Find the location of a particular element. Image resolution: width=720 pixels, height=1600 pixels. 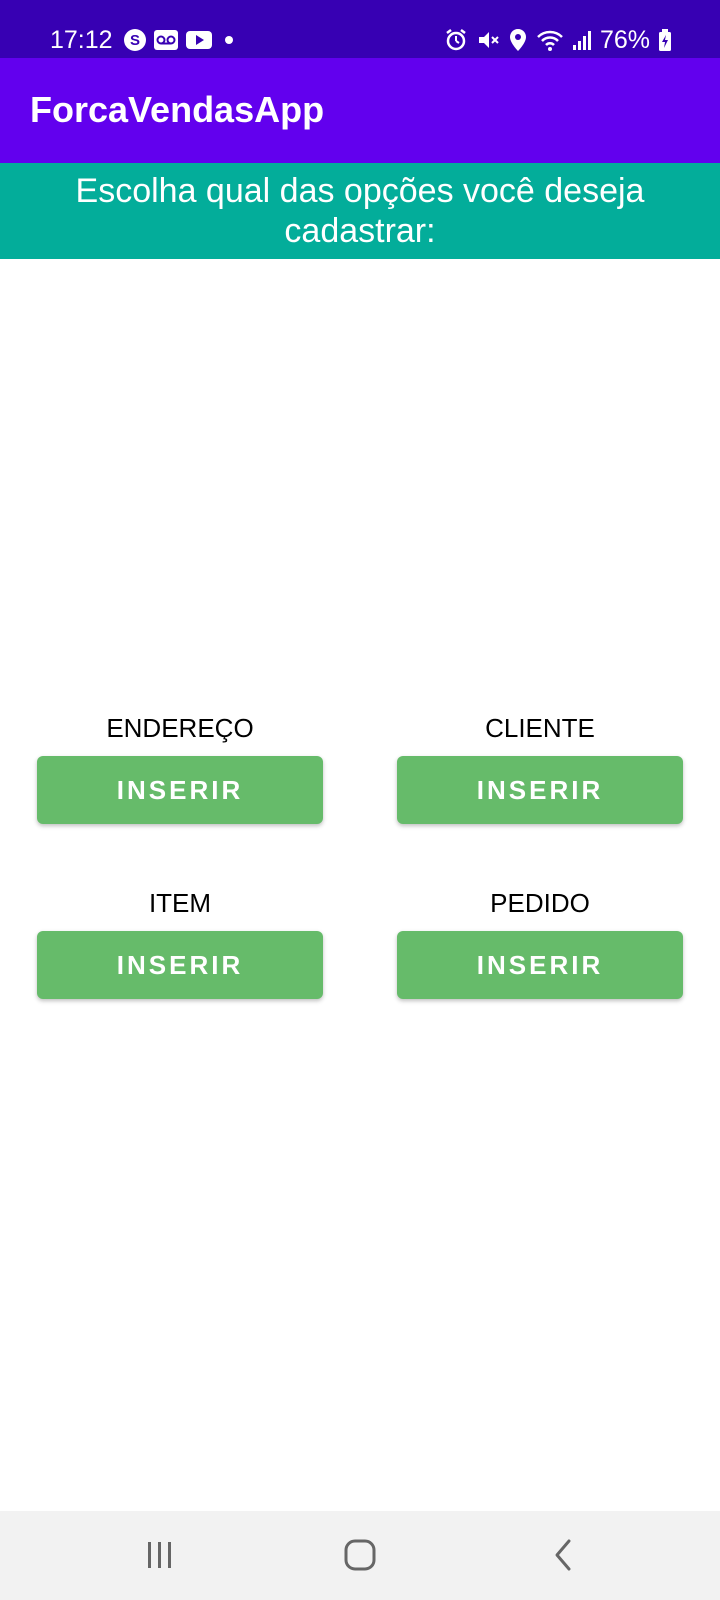

option-cliente: CLIENTE INSERIR is located at coordinates (540, 768).